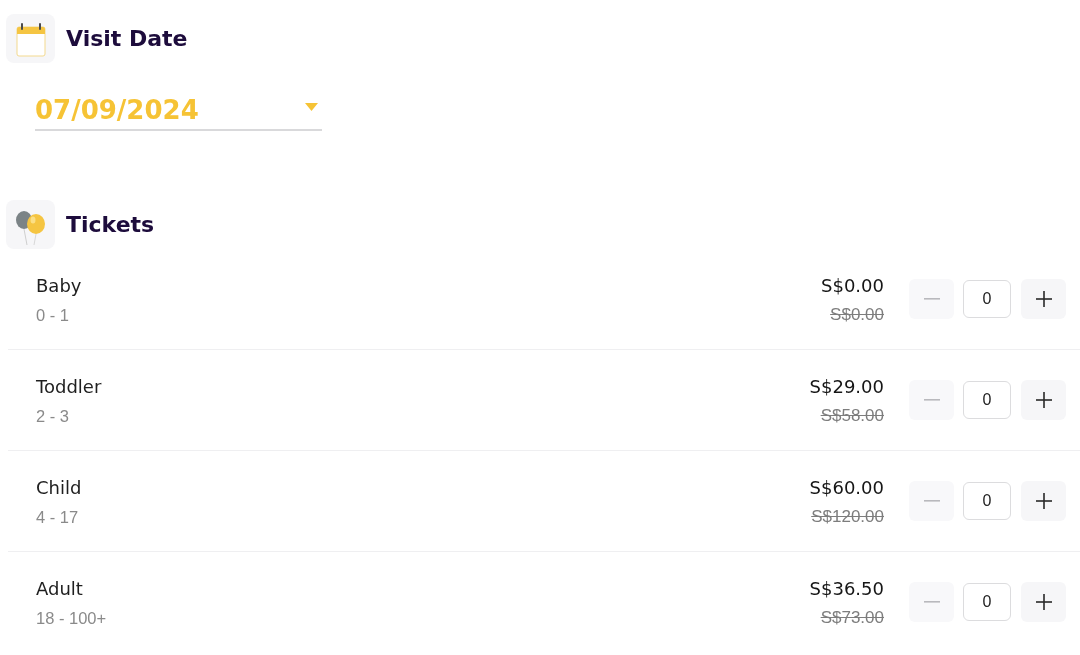  What do you see at coordinates (53, 415) in the screenshot?
I see `age-range: 2 - 3` at bounding box center [53, 415].